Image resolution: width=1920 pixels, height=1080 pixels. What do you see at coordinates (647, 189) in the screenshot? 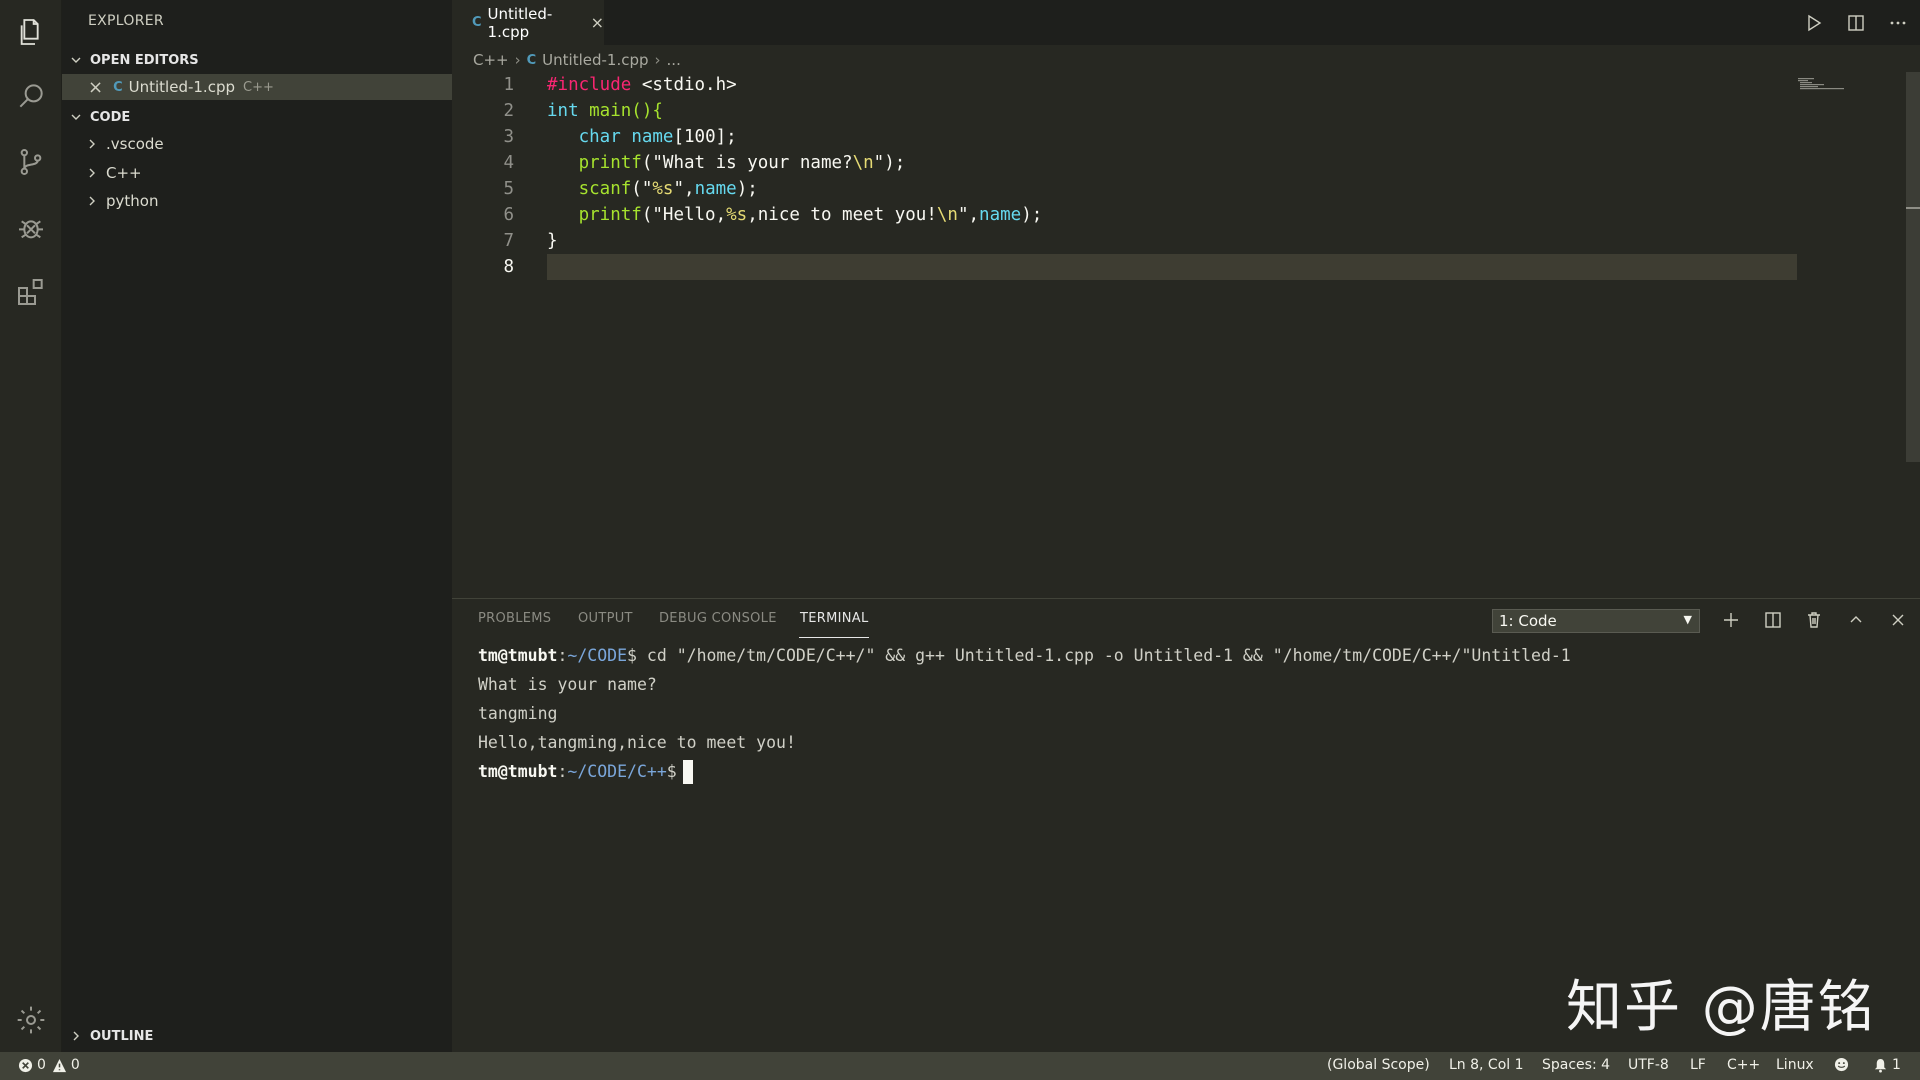
I see `code-token: "` at bounding box center [647, 189].